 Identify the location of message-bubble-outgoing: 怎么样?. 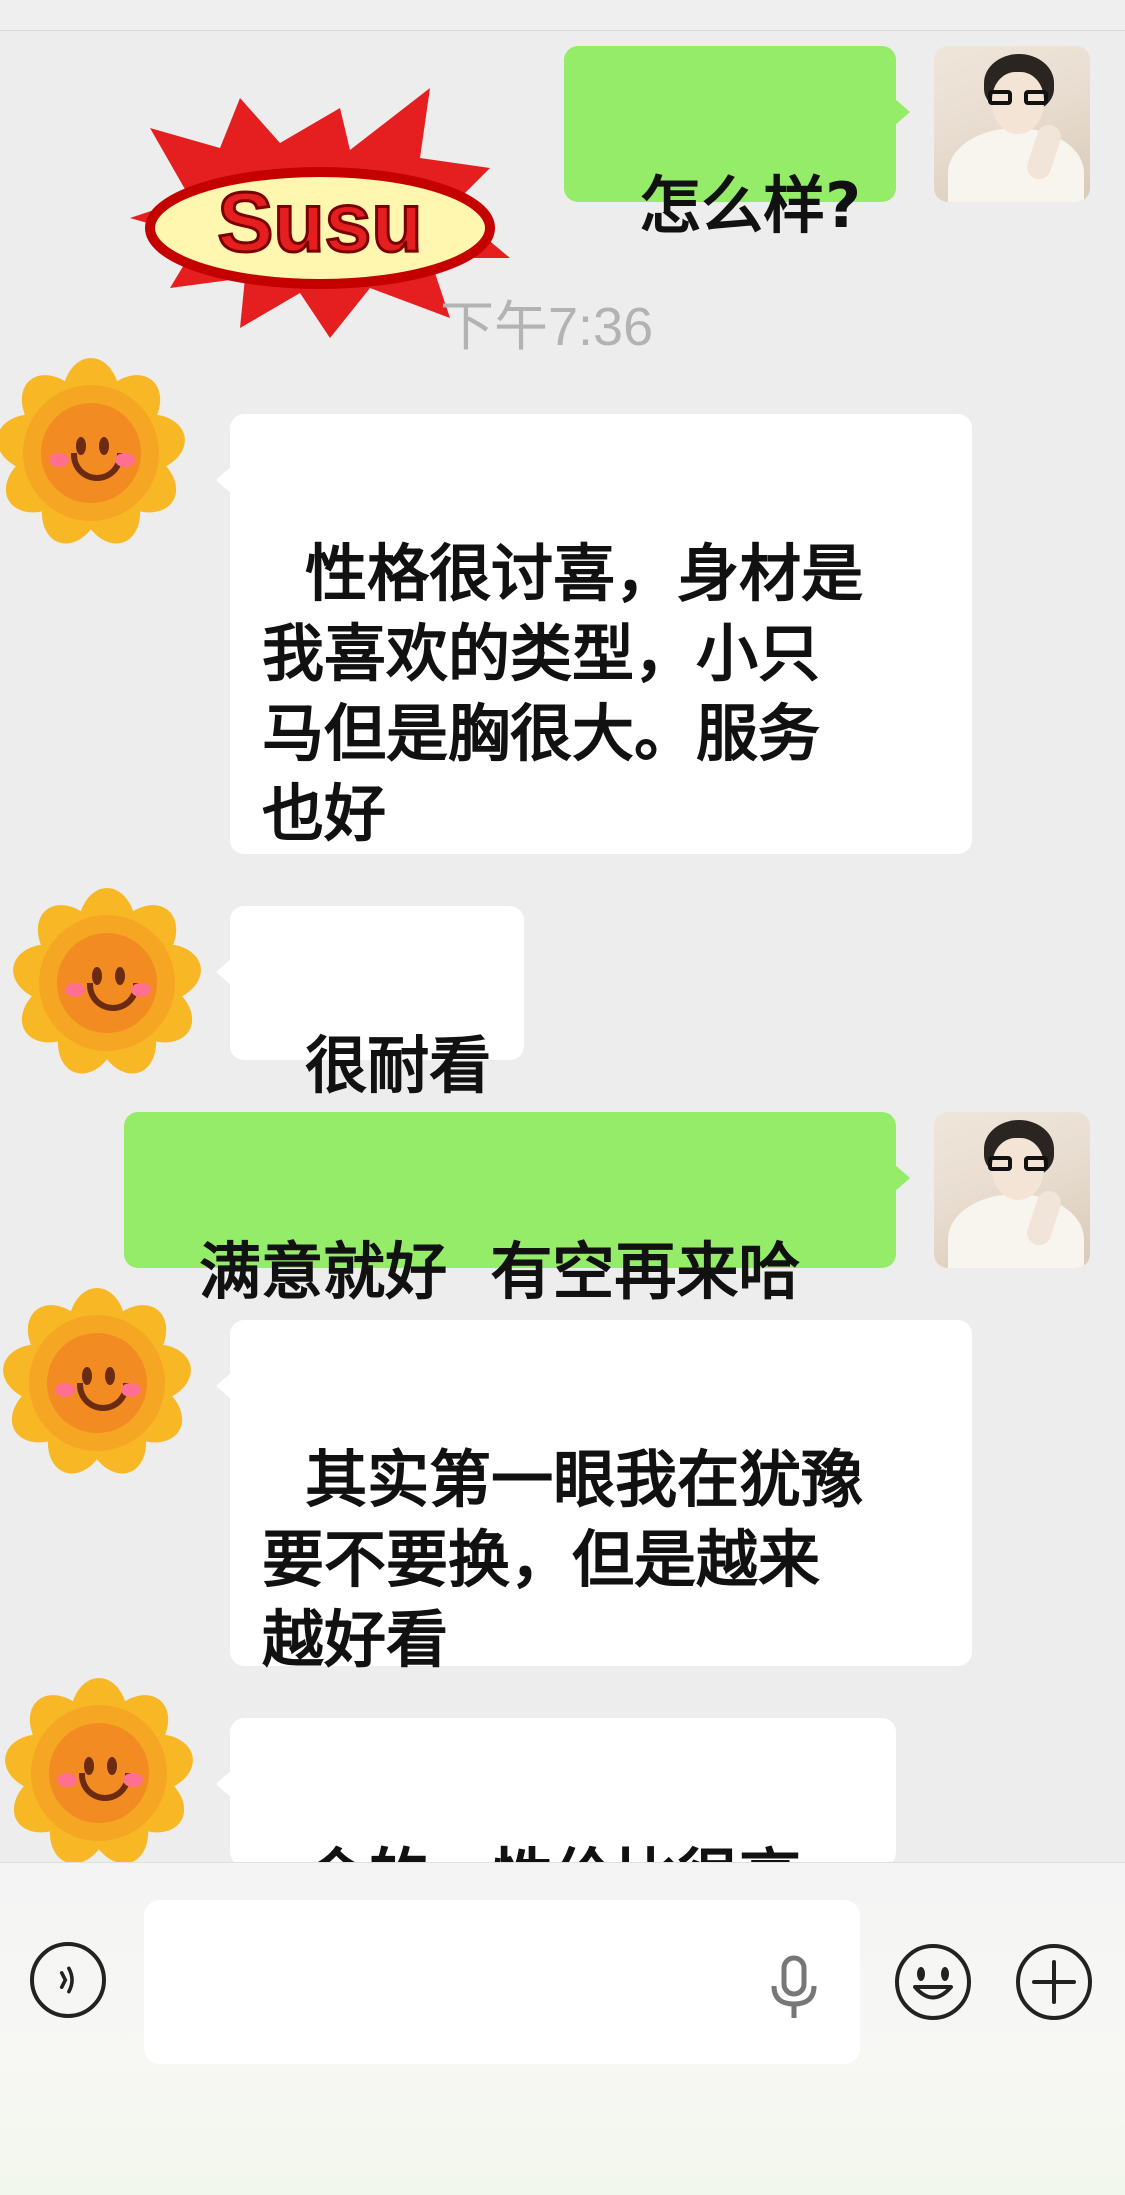
(737, 144).